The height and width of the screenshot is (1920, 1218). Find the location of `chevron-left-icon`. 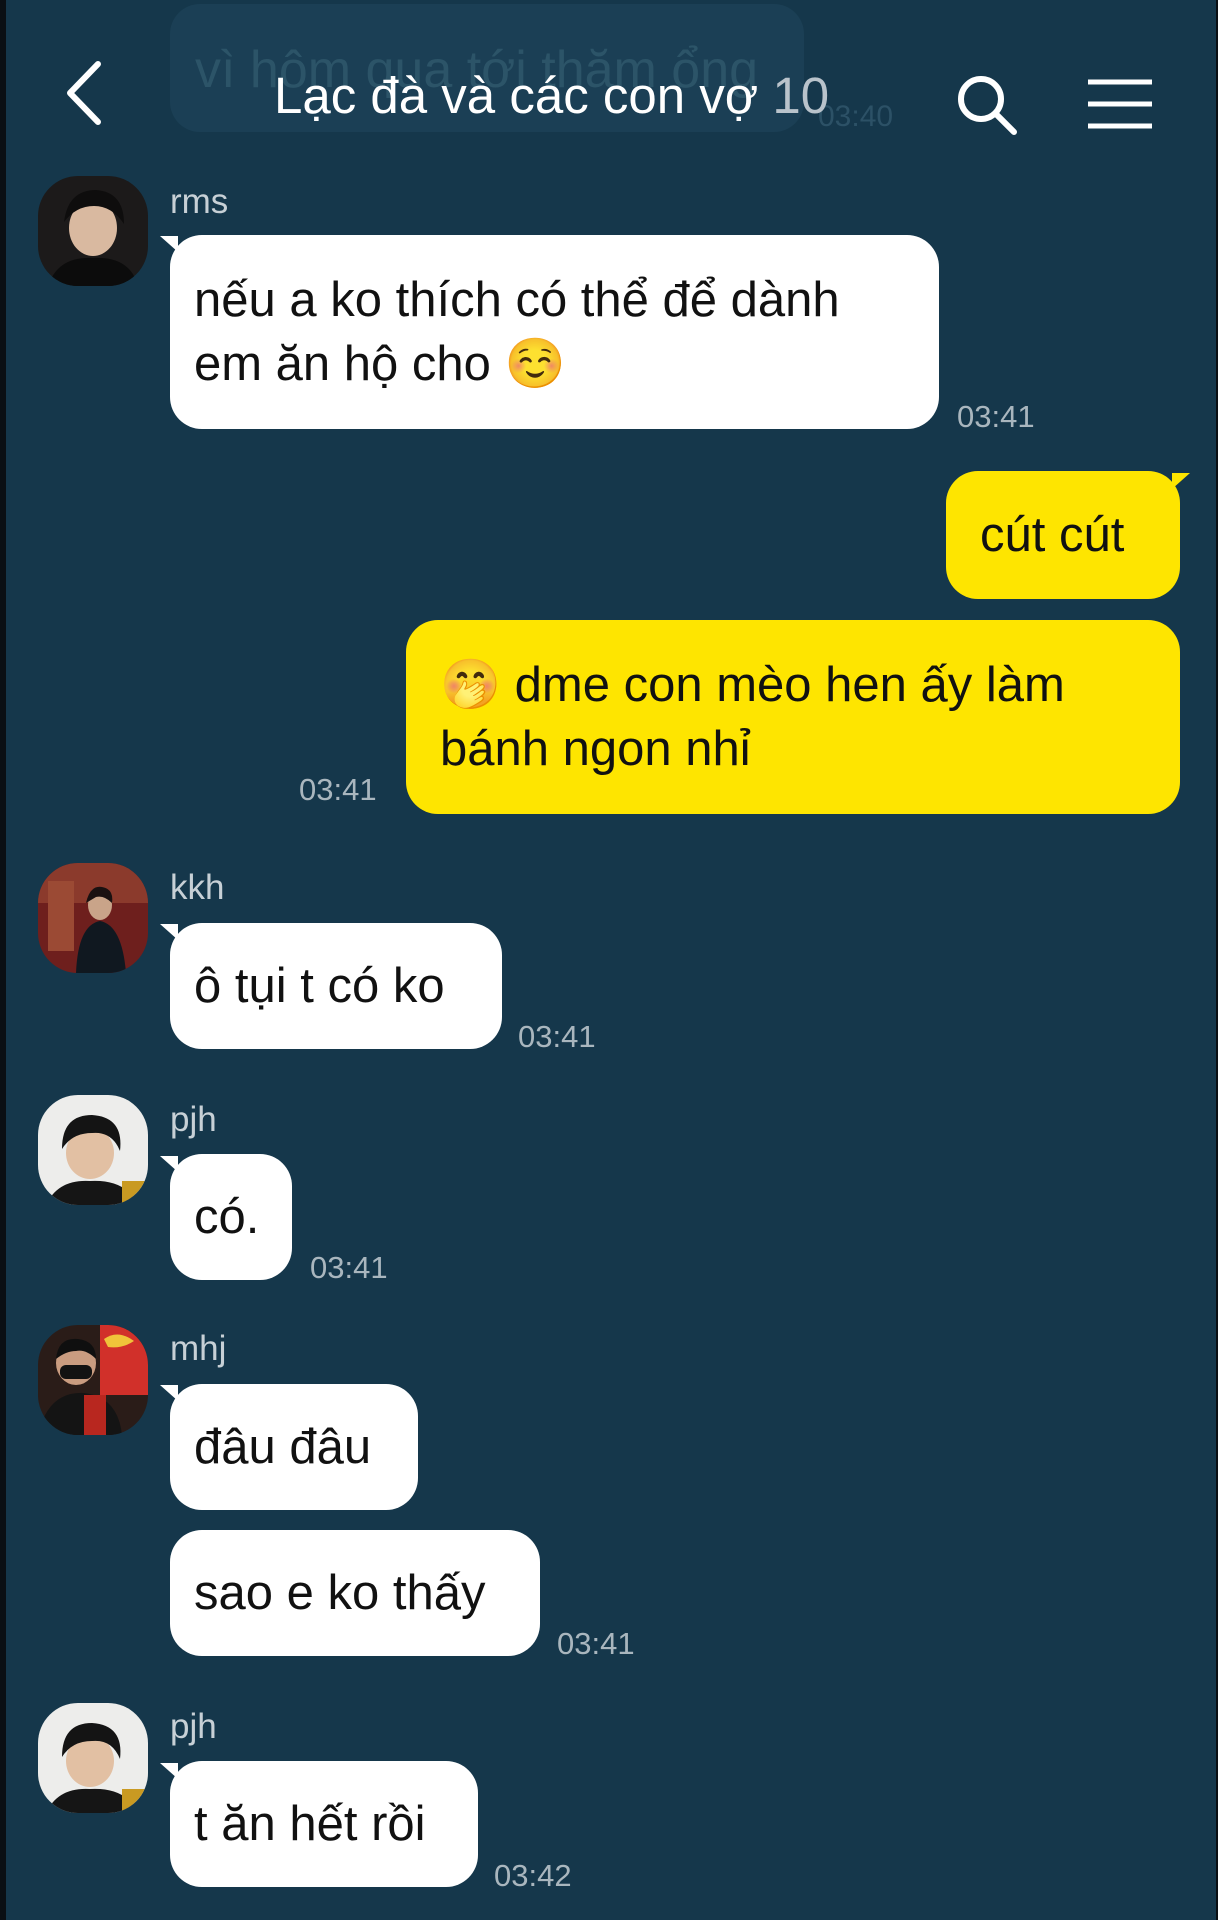

chevron-left-icon is located at coordinates (84, 93).